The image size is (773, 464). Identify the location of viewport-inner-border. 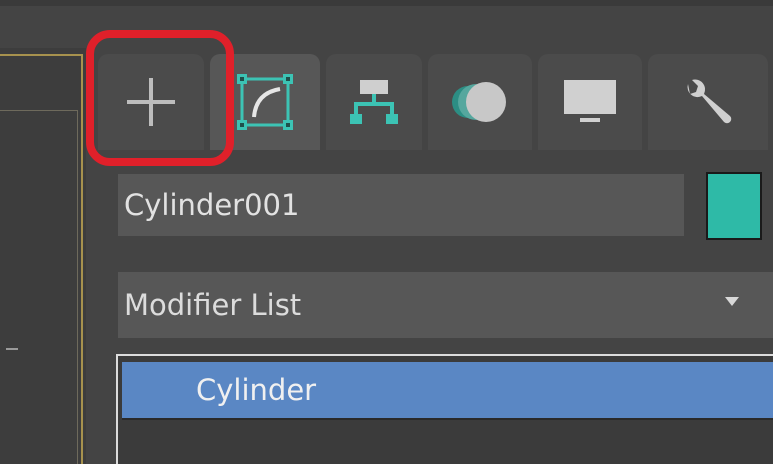
(39, 287).